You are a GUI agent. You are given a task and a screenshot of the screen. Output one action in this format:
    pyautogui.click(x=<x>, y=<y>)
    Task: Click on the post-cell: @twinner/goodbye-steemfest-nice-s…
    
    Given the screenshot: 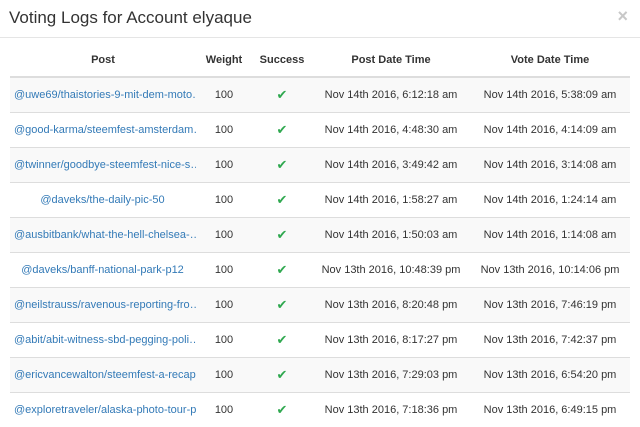 What is the action you would take?
    pyautogui.click(x=103, y=165)
    